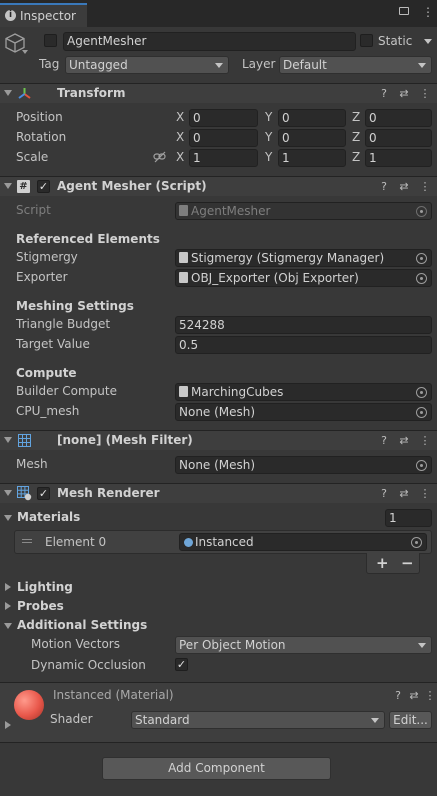 Image resolution: width=437 pixels, height=796 pixels. Describe the element at coordinates (8, 725) in the screenshot. I see `material-foldout-arrow-icon` at that location.